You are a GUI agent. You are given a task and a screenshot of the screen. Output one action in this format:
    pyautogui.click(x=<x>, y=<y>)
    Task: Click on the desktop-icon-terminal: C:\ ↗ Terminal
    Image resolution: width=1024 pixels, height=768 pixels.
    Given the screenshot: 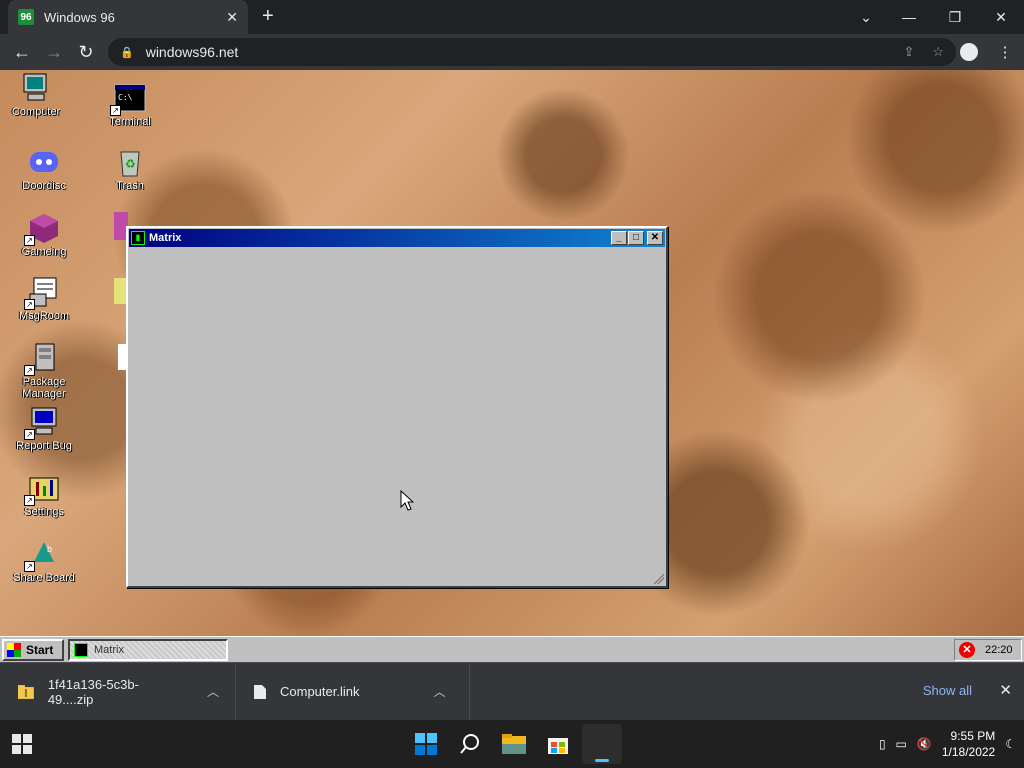 What is the action you would take?
    pyautogui.click(x=130, y=105)
    